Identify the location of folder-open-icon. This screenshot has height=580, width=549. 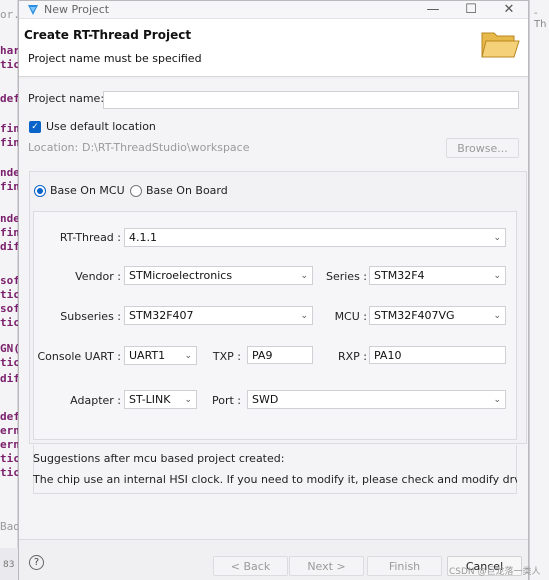
(500, 45).